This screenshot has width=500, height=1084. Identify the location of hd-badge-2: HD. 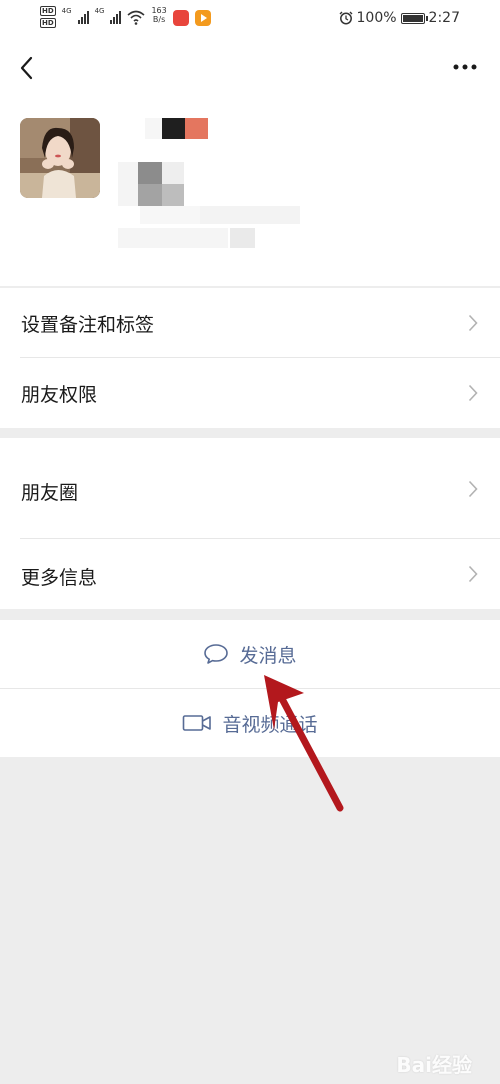
(48, 23).